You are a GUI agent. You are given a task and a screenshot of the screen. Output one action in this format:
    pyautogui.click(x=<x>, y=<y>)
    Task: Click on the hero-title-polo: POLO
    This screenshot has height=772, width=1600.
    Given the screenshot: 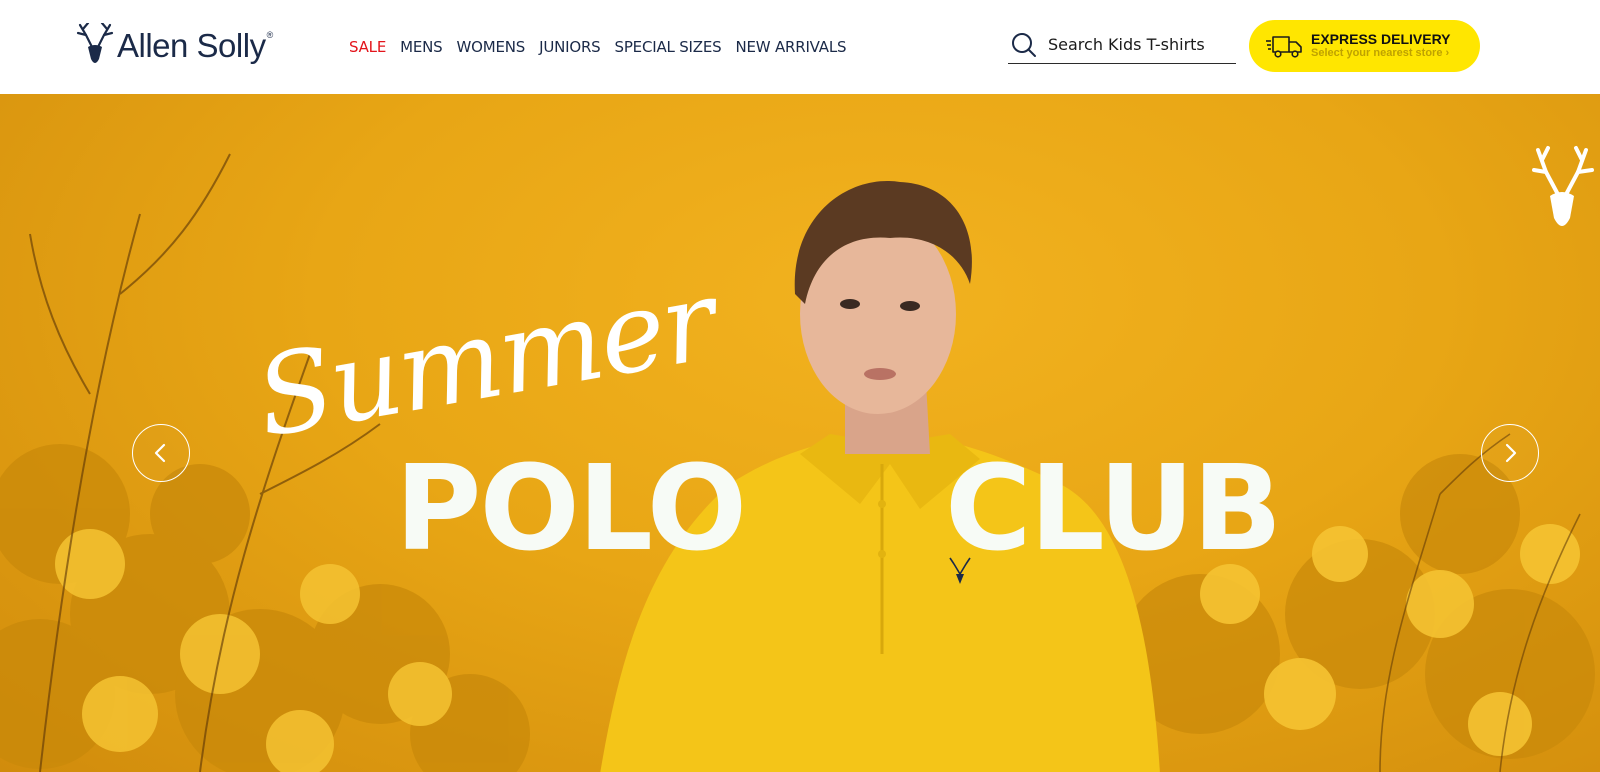 What is the action you would take?
    pyautogui.click(x=571, y=508)
    